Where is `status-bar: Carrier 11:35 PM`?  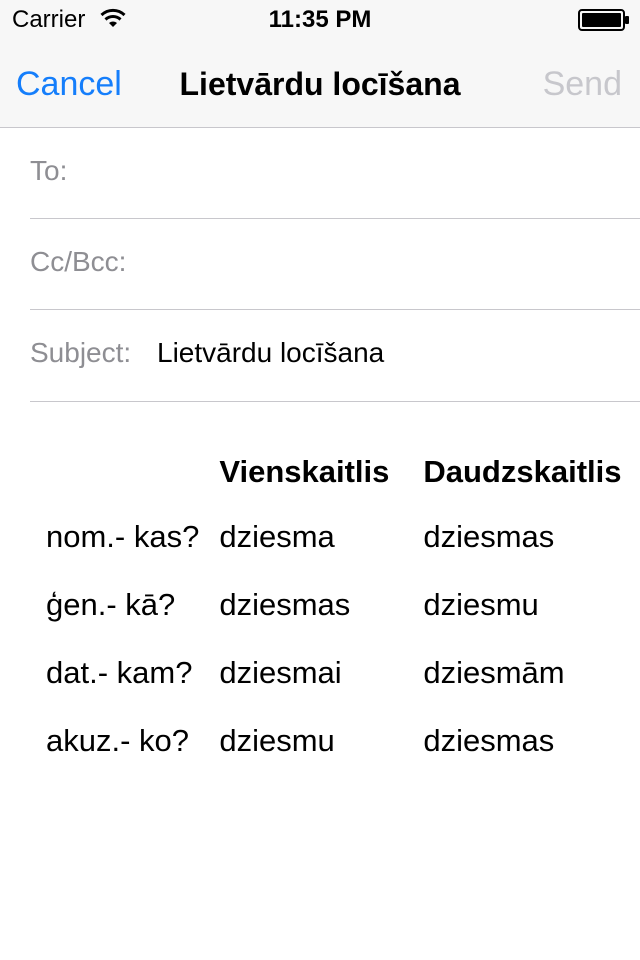 status-bar: Carrier 11:35 PM is located at coordinates (320, 20).